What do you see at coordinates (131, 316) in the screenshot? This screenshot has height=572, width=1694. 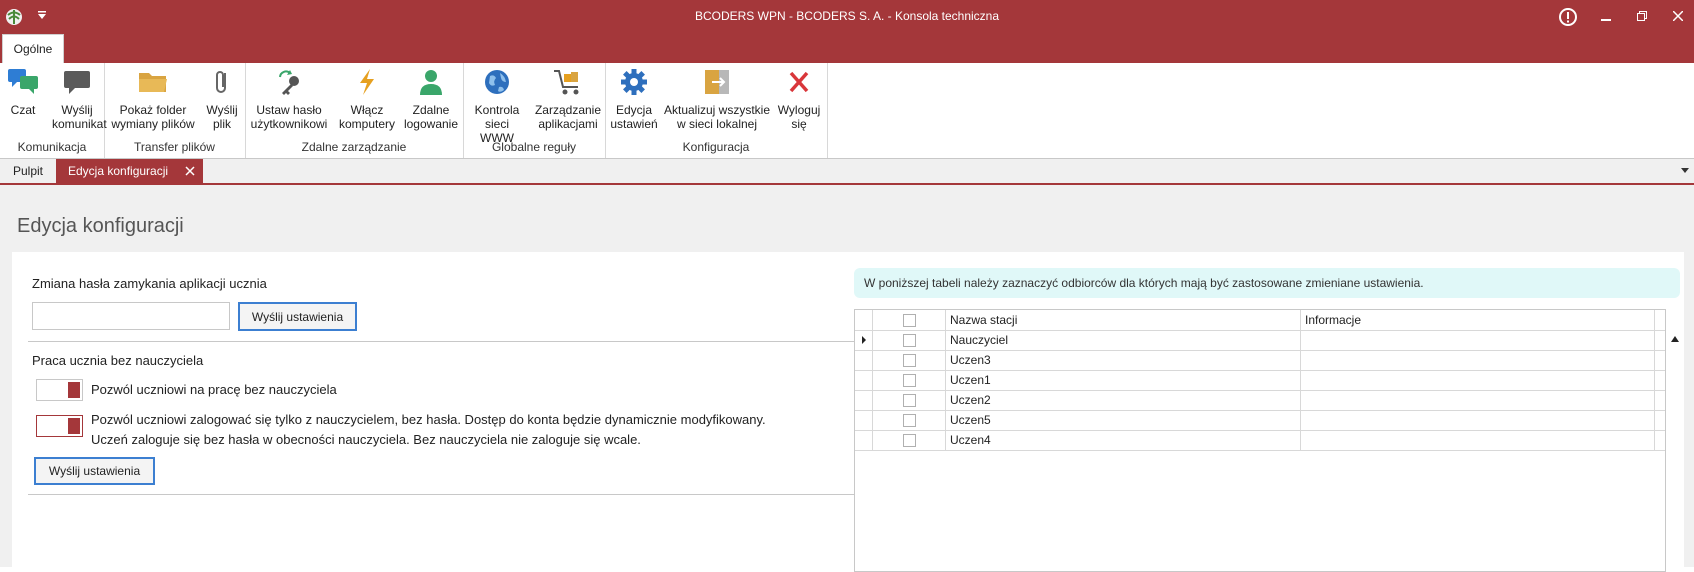 I see `password-input` at bounding box center [131, 316].